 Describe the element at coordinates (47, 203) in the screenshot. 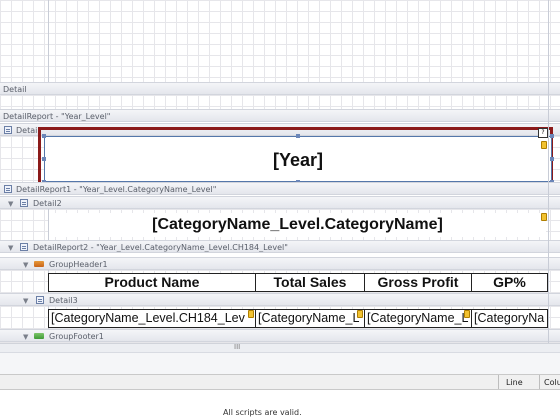

I see `band-label: Detail2` at that location.